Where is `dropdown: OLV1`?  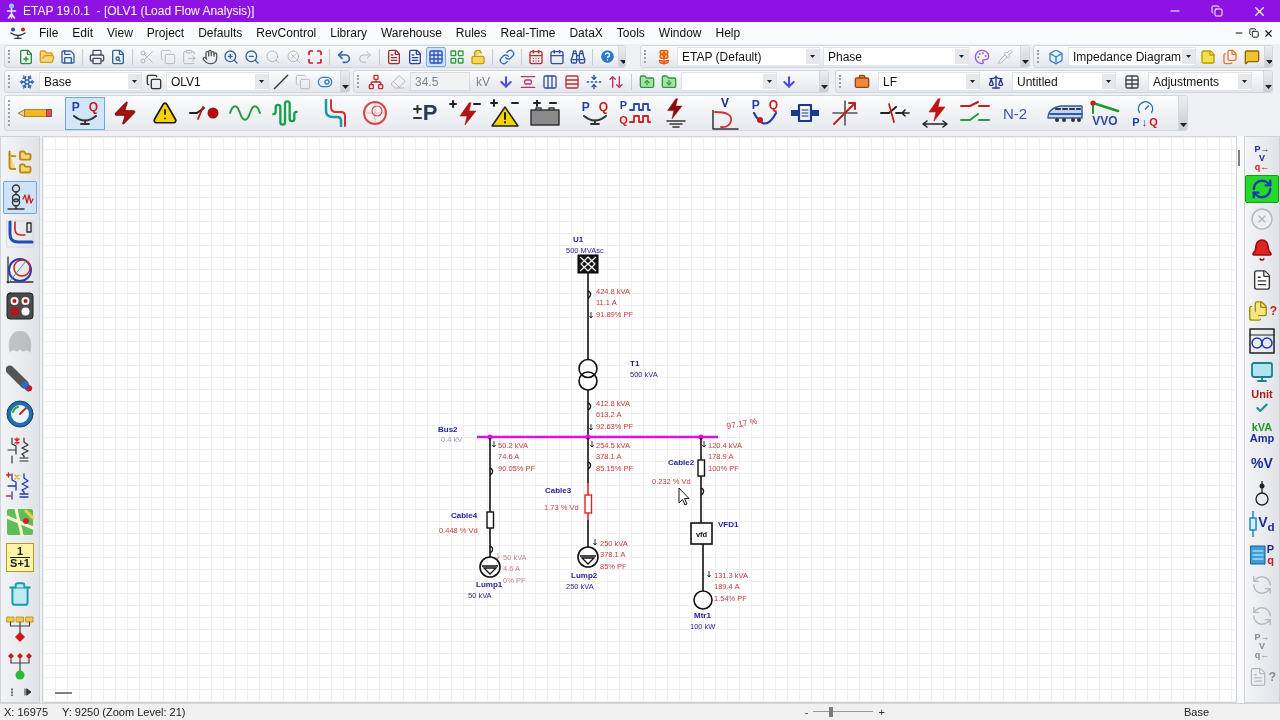
dropdown: OLV1 is located at coordinates (217, 81).